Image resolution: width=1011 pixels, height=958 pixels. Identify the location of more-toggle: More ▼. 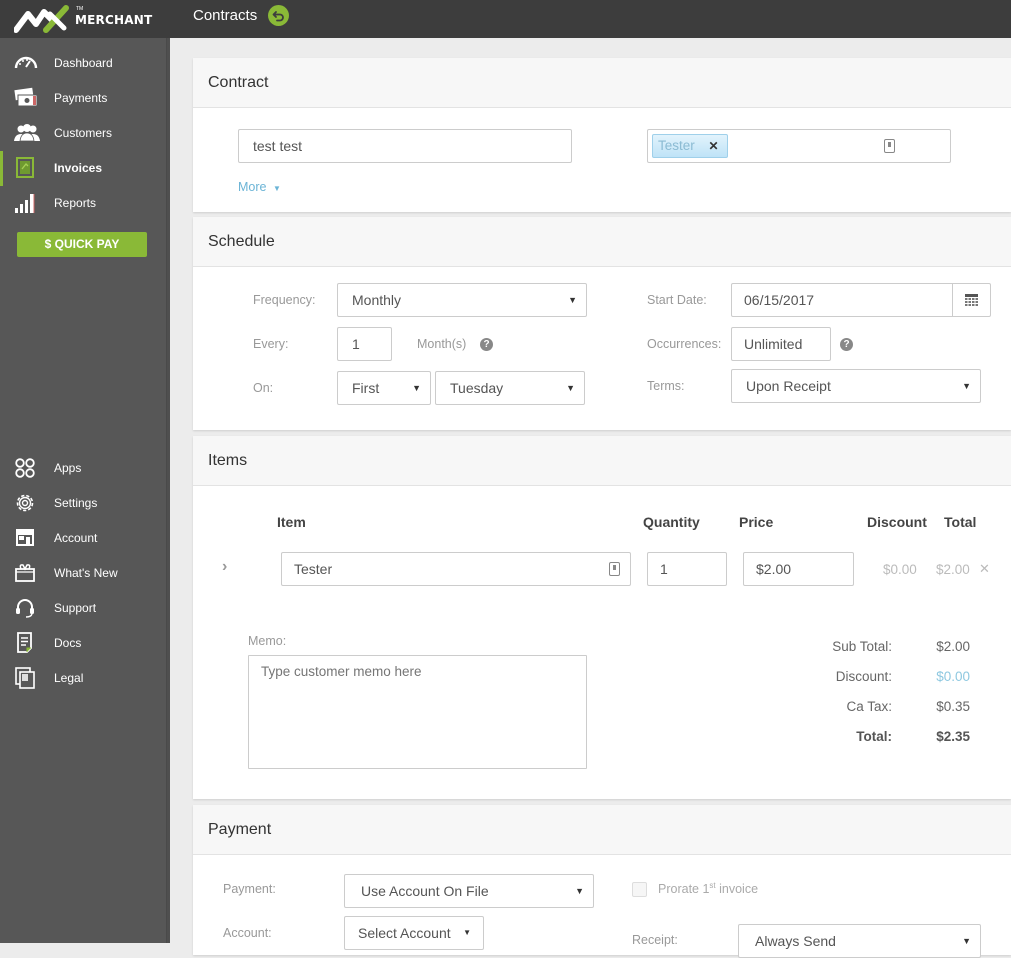
(259, 187).